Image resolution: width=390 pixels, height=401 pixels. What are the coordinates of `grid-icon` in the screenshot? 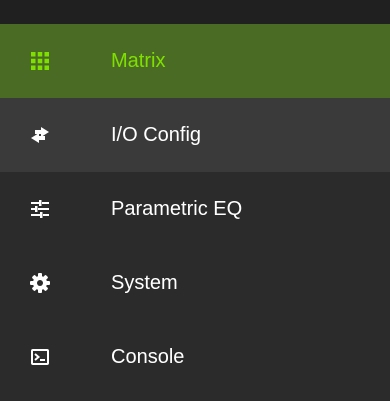 It's located at (40, 61).